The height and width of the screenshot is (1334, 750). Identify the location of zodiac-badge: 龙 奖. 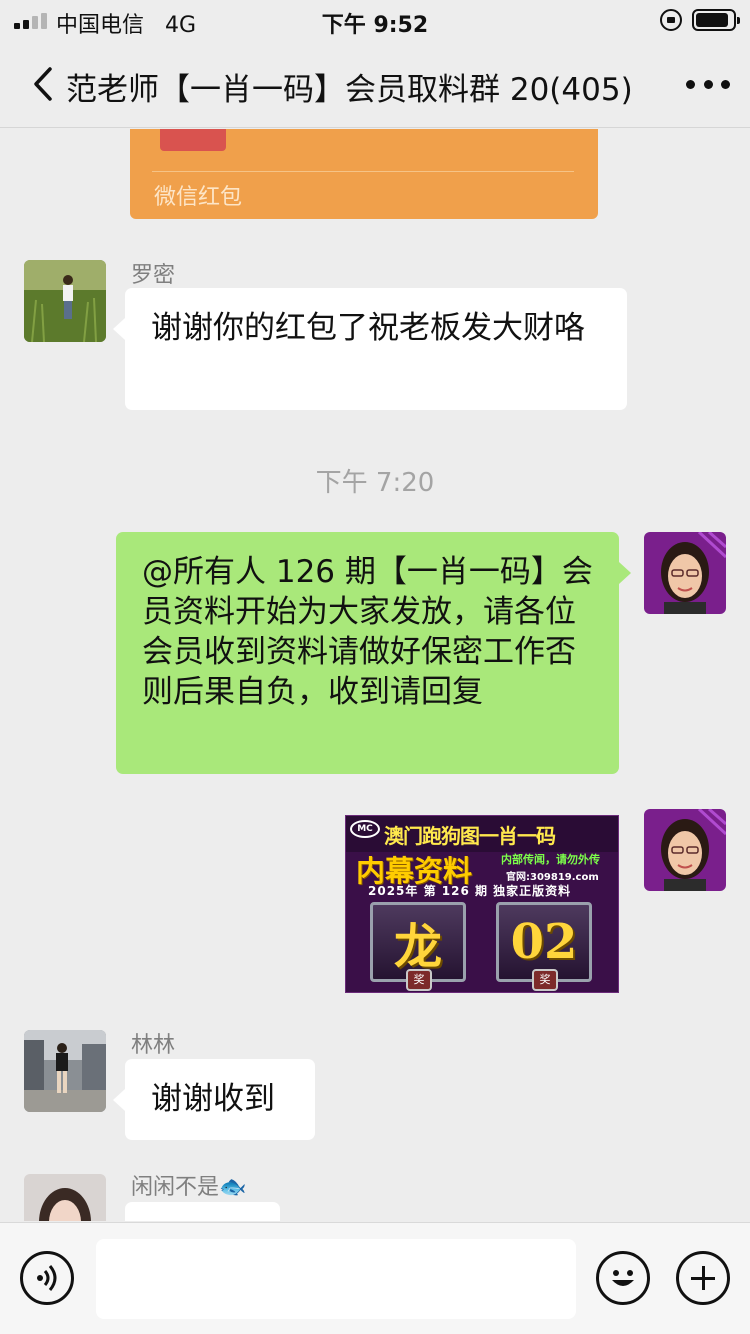
(418, 946).